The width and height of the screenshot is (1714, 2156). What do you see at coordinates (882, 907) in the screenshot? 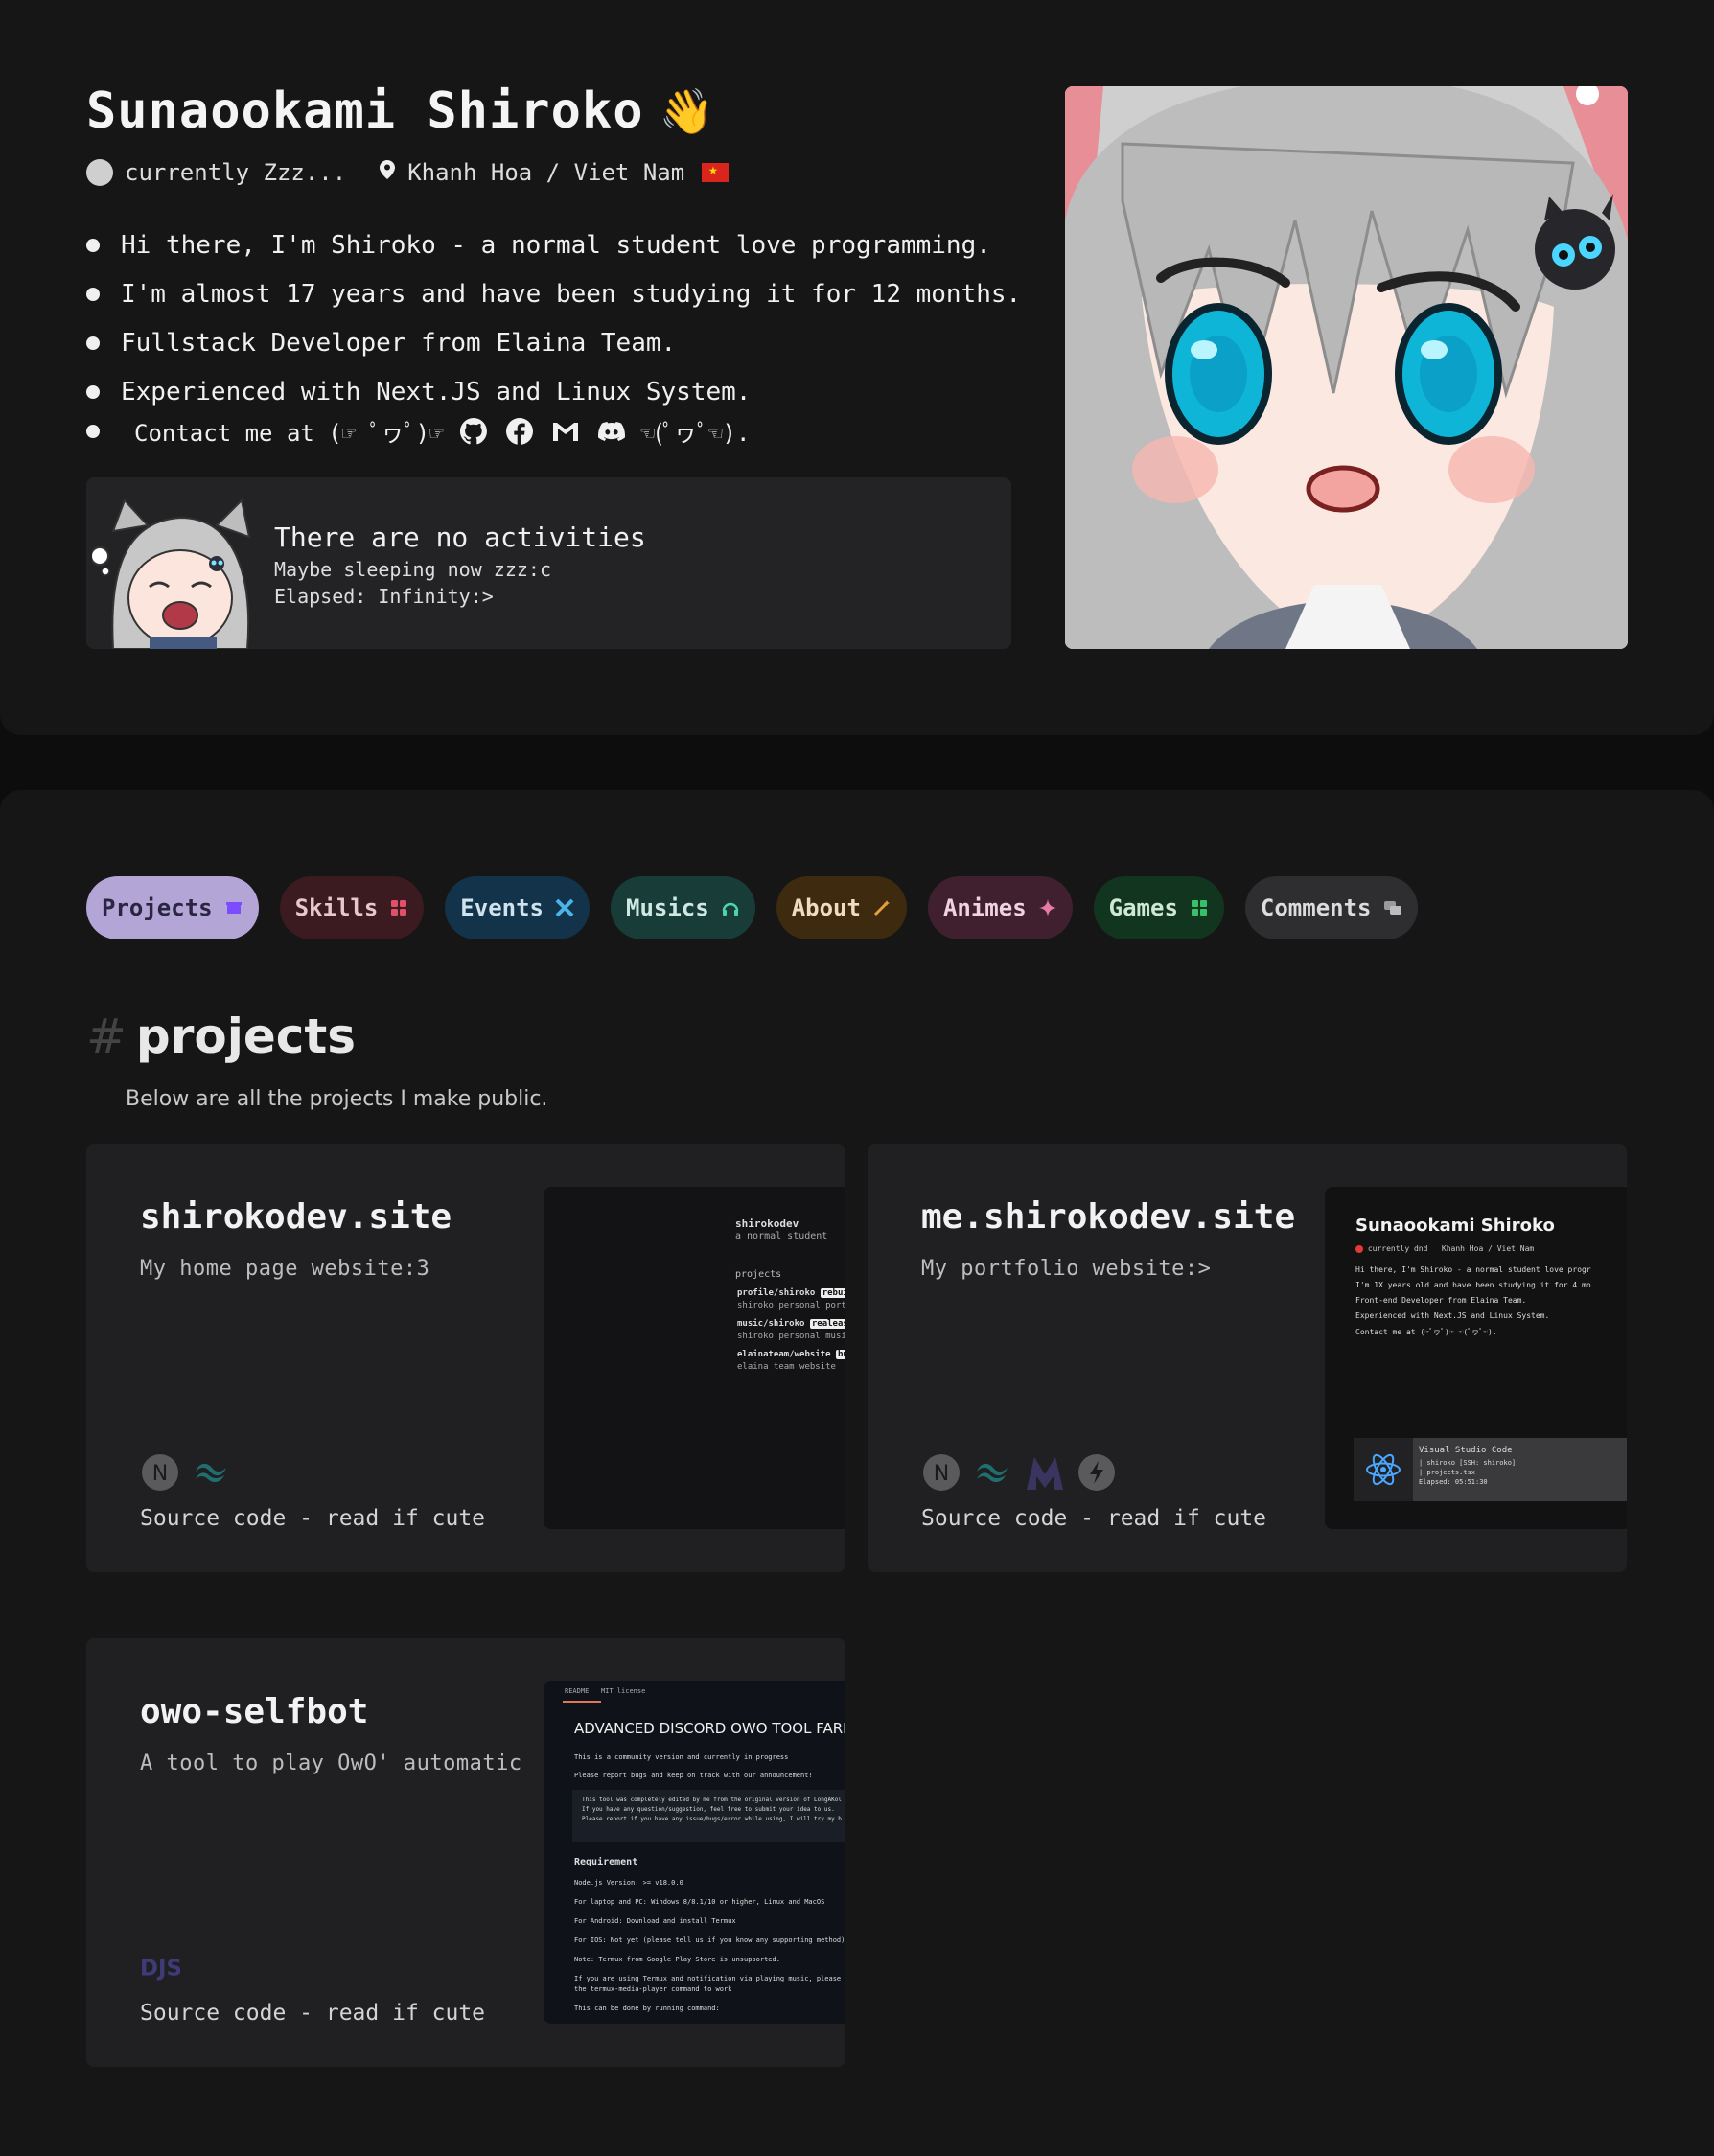
I see `wand-icon` at bounding box center [882, 907].